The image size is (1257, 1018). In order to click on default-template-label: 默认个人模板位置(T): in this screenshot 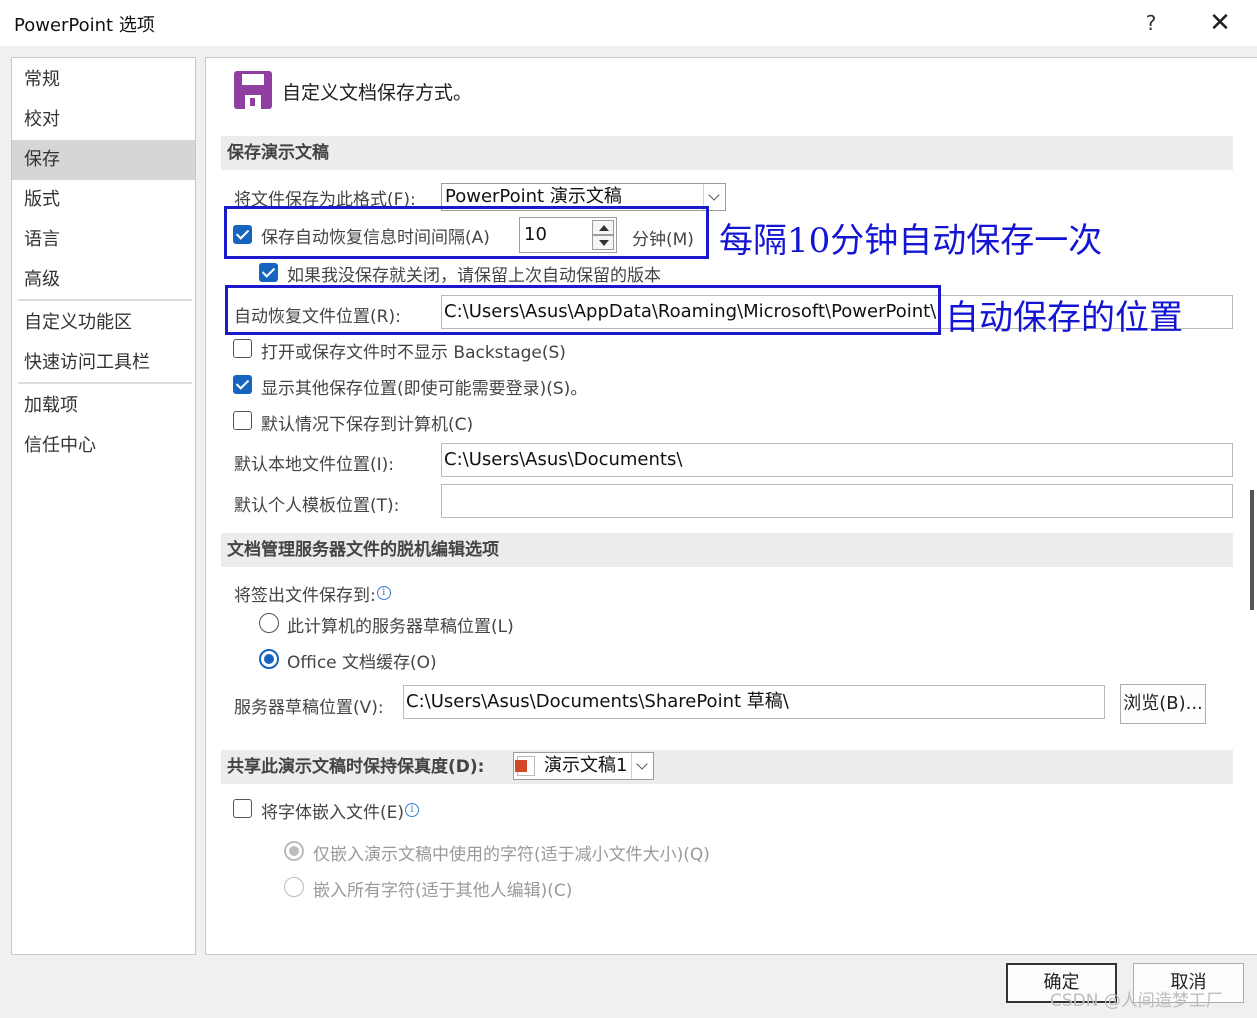, I will do `click(317, 506)`.